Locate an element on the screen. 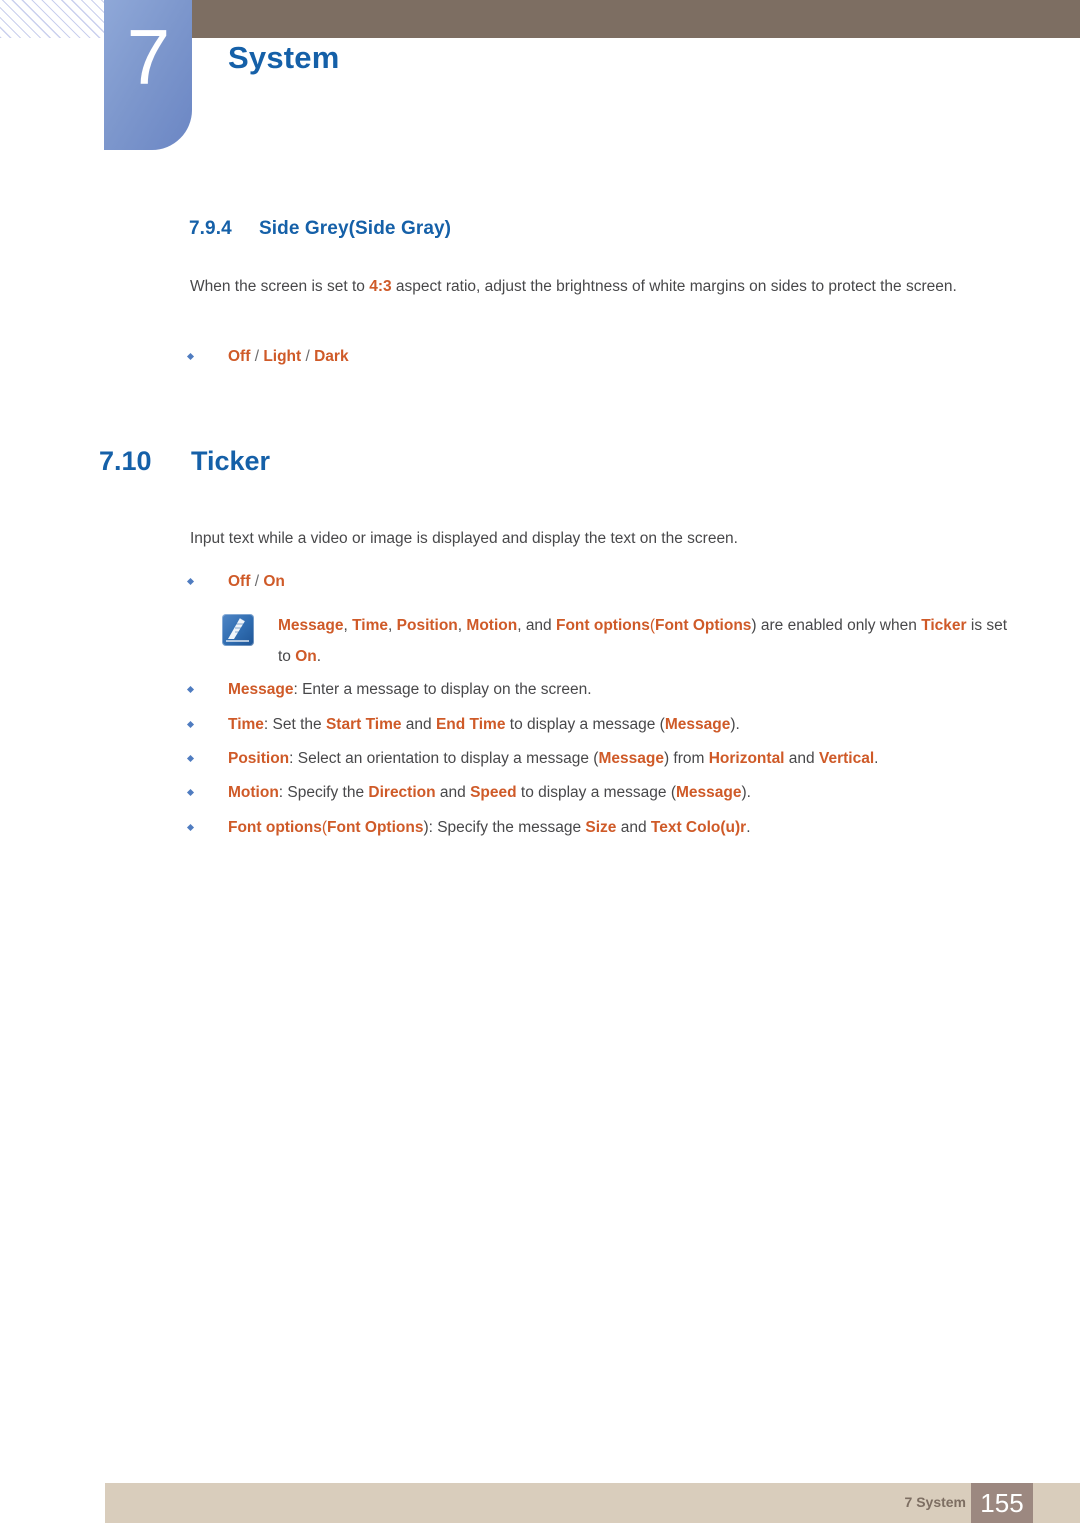  term-size: Size is located at coordinates (601, 827).